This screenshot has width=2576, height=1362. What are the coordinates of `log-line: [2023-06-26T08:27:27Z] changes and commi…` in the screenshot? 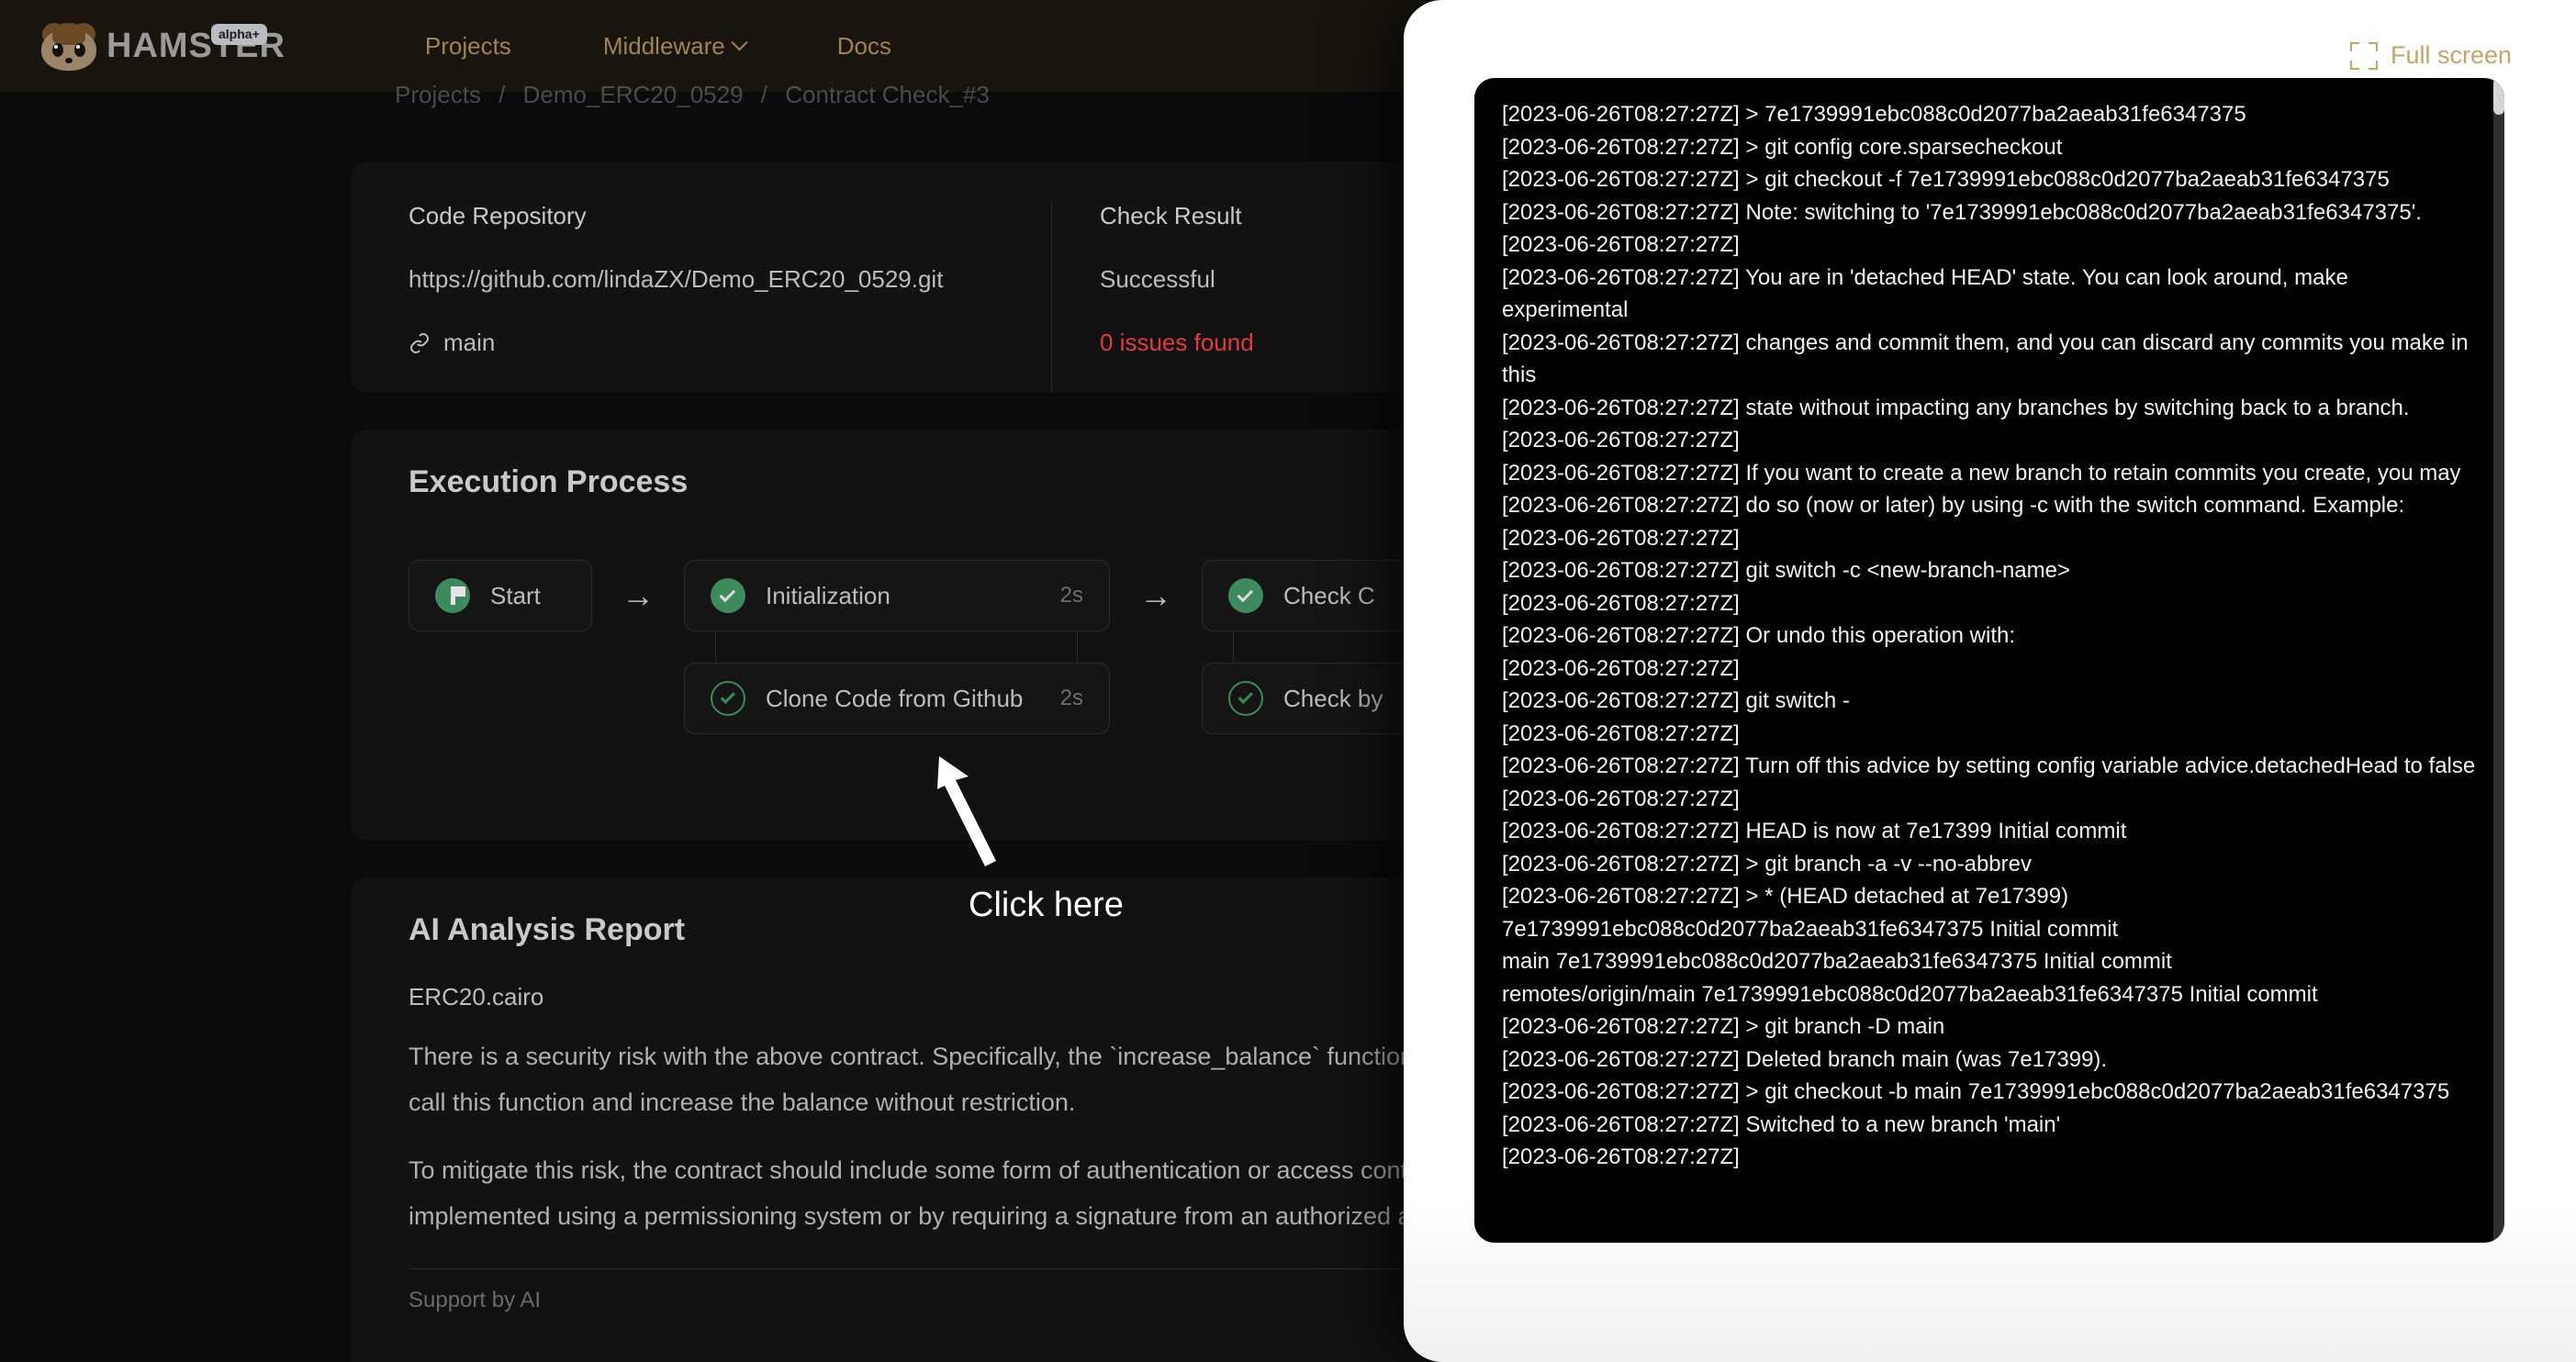 It's located at (1988, 358).